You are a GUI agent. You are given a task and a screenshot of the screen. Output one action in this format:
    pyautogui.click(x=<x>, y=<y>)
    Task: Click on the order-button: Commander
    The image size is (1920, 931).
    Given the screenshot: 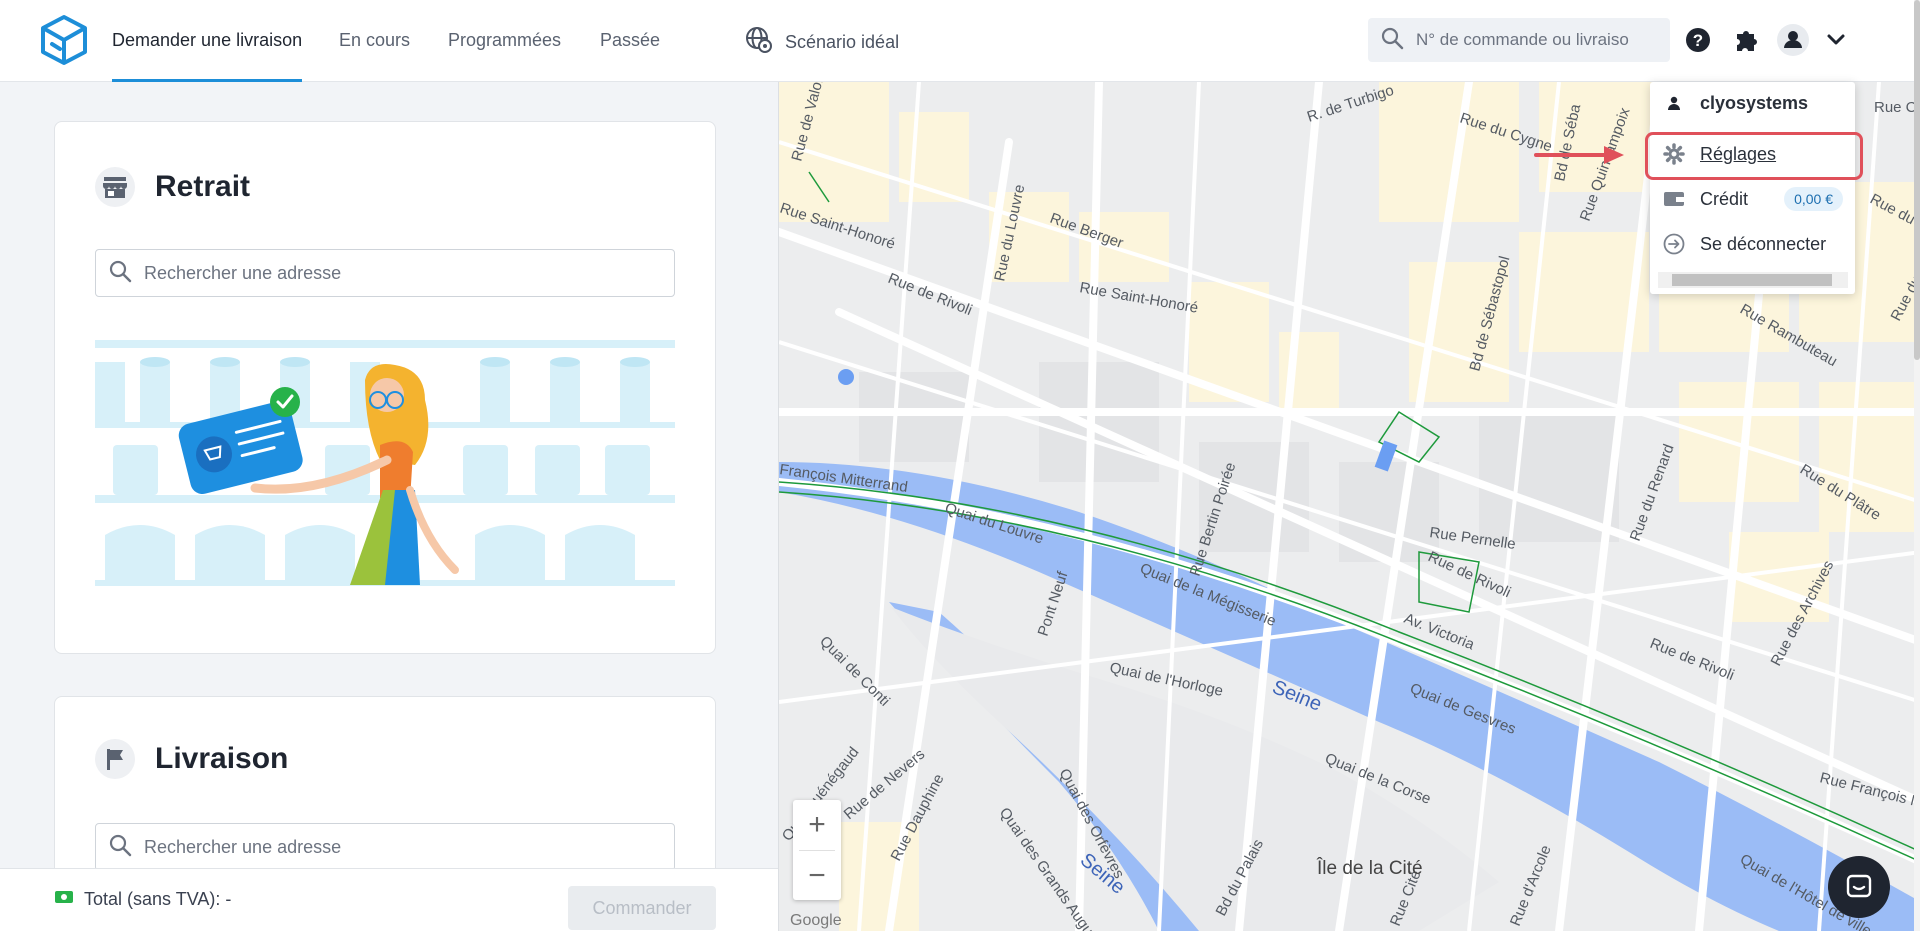 What is the action you would take?
    pyautogui.click(x=642, y=908)
    